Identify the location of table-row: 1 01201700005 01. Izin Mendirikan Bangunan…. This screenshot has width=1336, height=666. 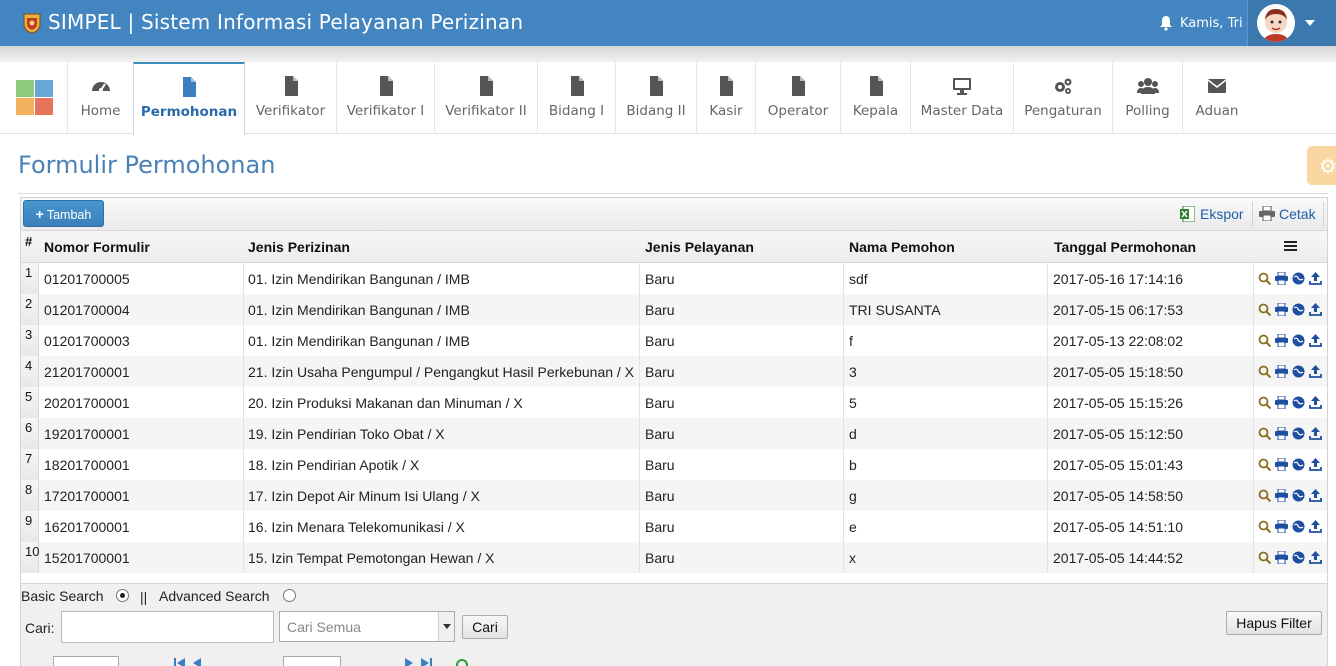
(674, 278).